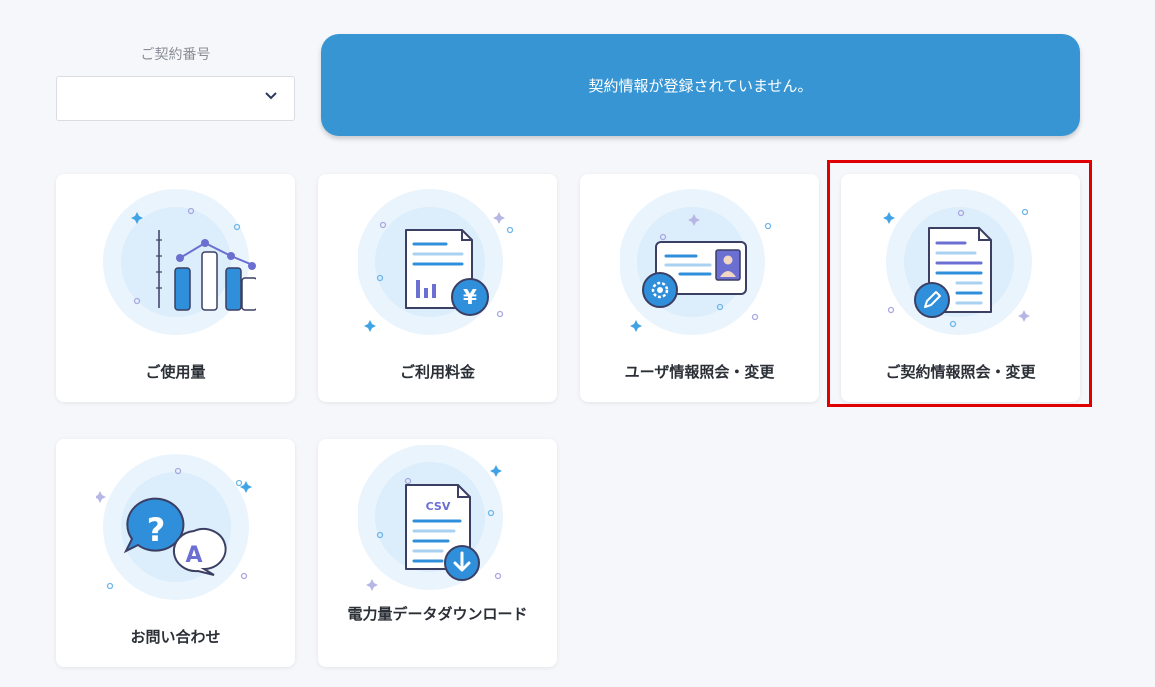 The height and width of the screenshot is (687, 1155). I want to click on tile-usage-label: ご使用量, so click(175, 372).